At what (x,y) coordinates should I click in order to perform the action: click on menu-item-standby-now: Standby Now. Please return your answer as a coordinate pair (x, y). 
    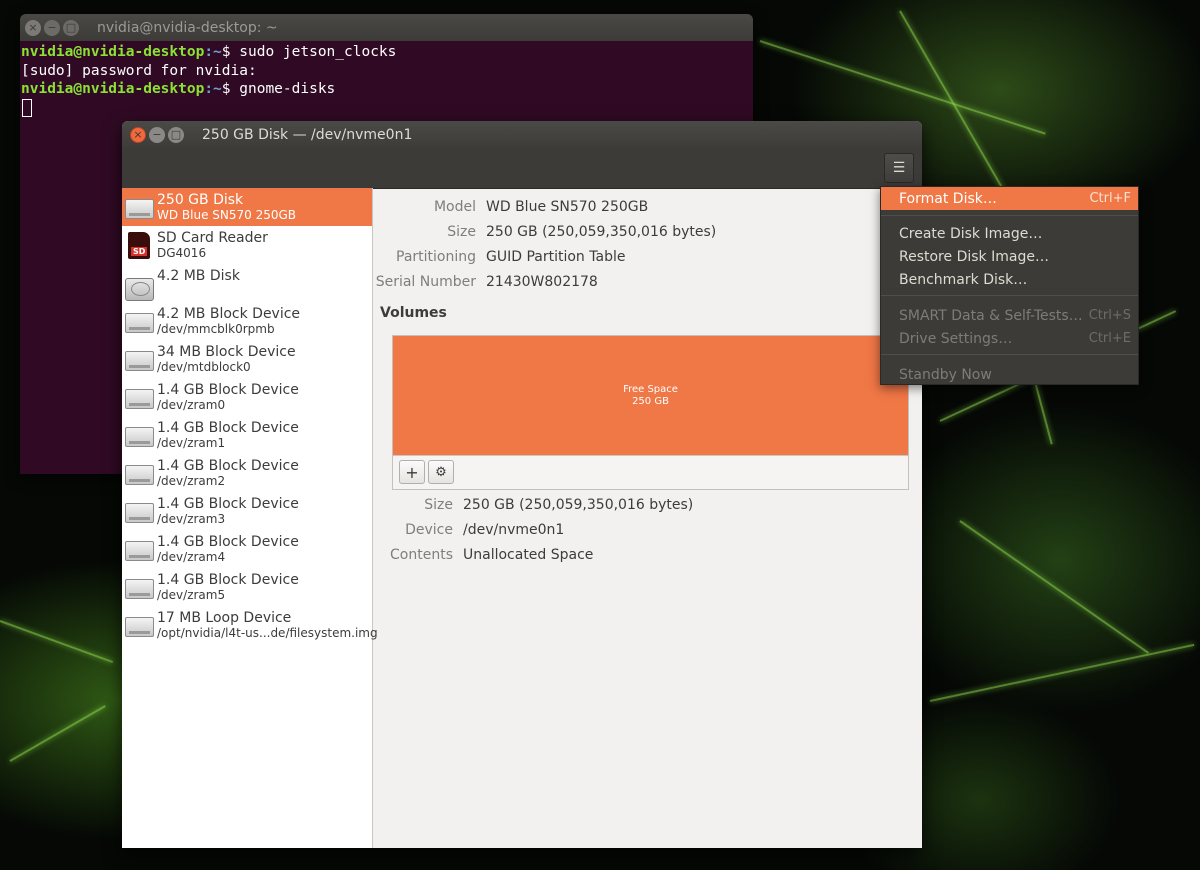
    Looking at the image, I should click on (945, 374).